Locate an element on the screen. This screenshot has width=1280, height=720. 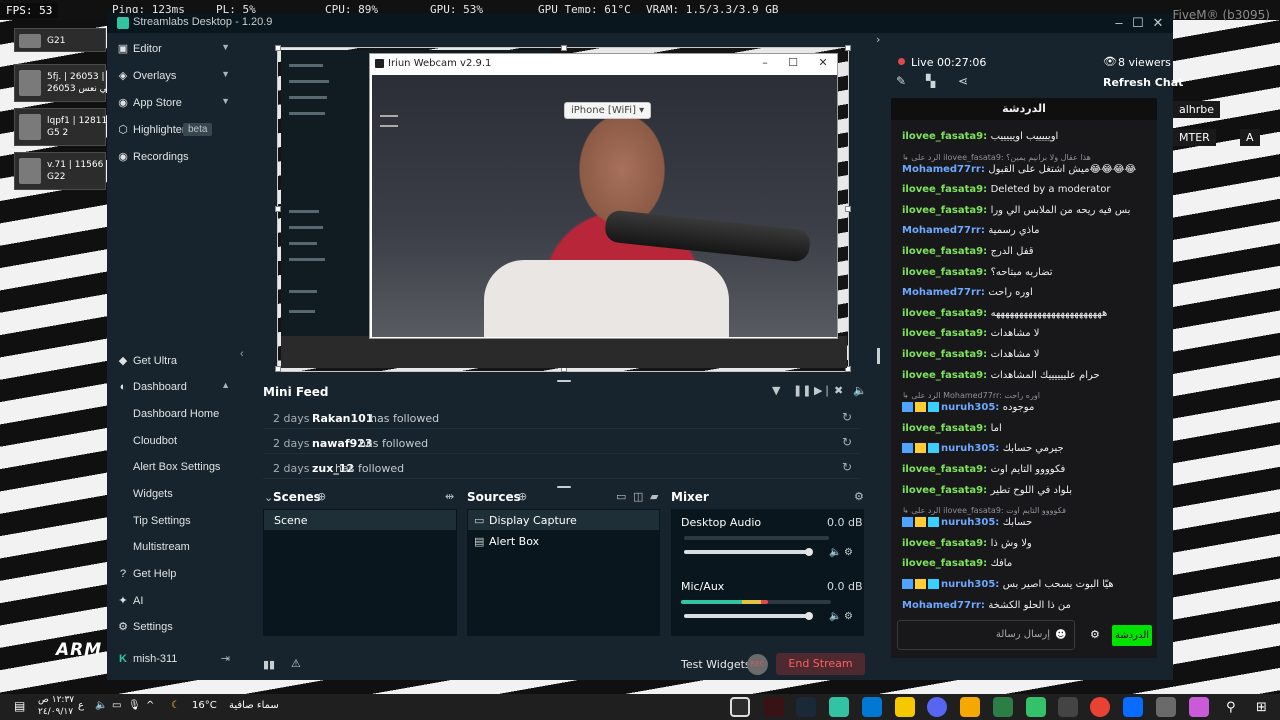
edit-stream-info-icon: ✎ is located at coordinates (901, 81).